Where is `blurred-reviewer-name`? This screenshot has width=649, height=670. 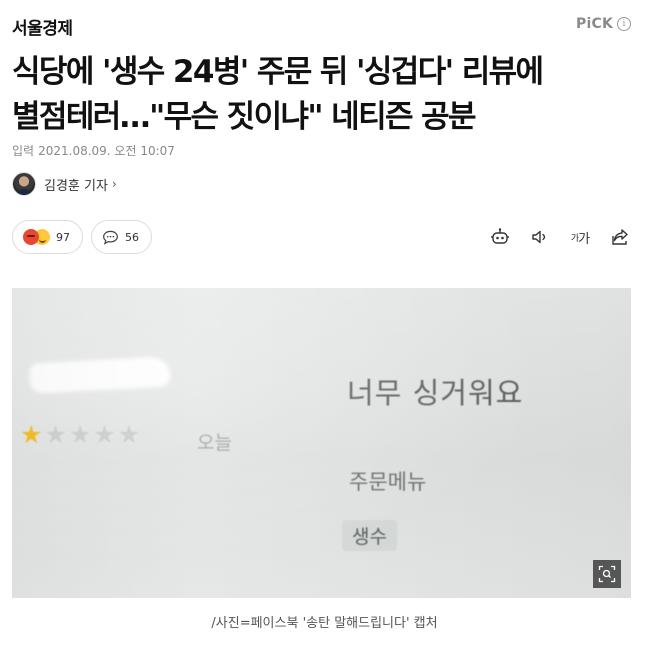
blurred-reviewer-name is located at coordinates (100, 375).